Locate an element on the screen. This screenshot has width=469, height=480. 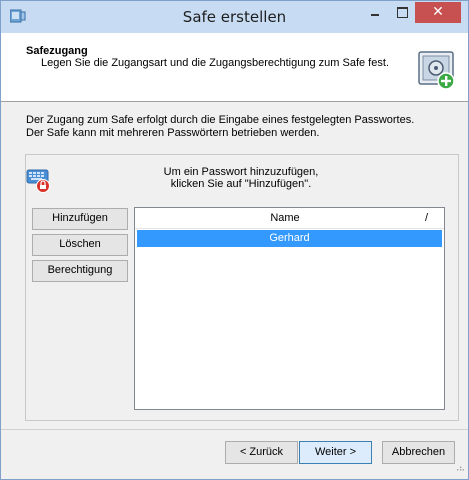
hint-line-2: klicken Sie auf "Hinzufügen". is located at coordinates (241, 184).